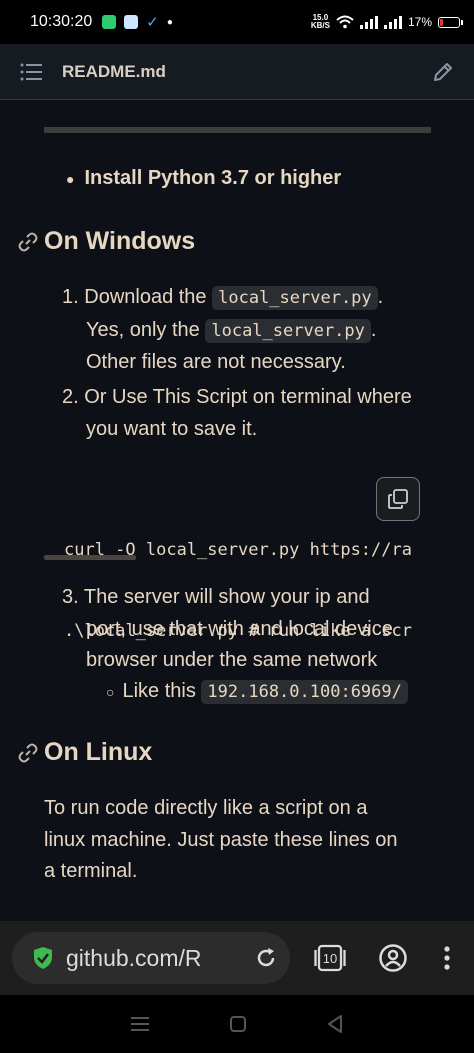 The width and height of the screenshot is (474, 1053). Describe the element at coordinates (61, 21) in the screenshot. I see `status-time: 10:30:20` at that location.